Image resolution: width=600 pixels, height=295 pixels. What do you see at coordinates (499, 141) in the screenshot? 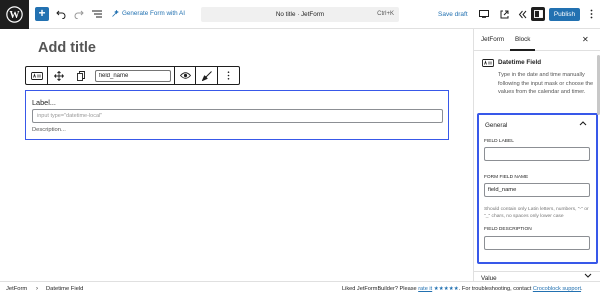
I see `field-label-caption: FIELD LABEL` at bounding box center [499, 141].